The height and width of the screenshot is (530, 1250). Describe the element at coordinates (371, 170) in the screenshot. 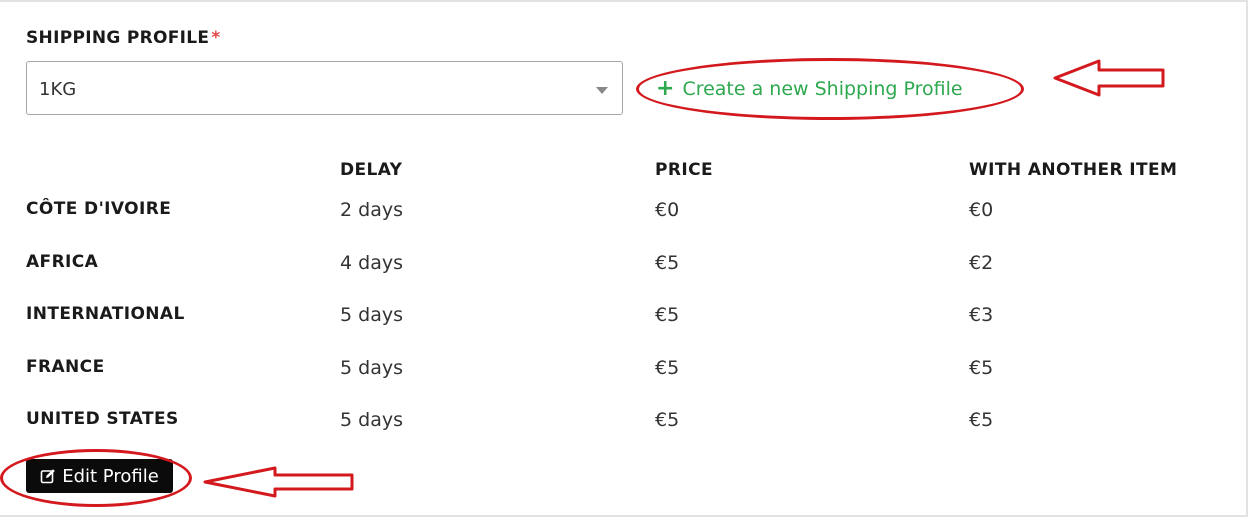

I see `header-delay: DELAY` at that location.